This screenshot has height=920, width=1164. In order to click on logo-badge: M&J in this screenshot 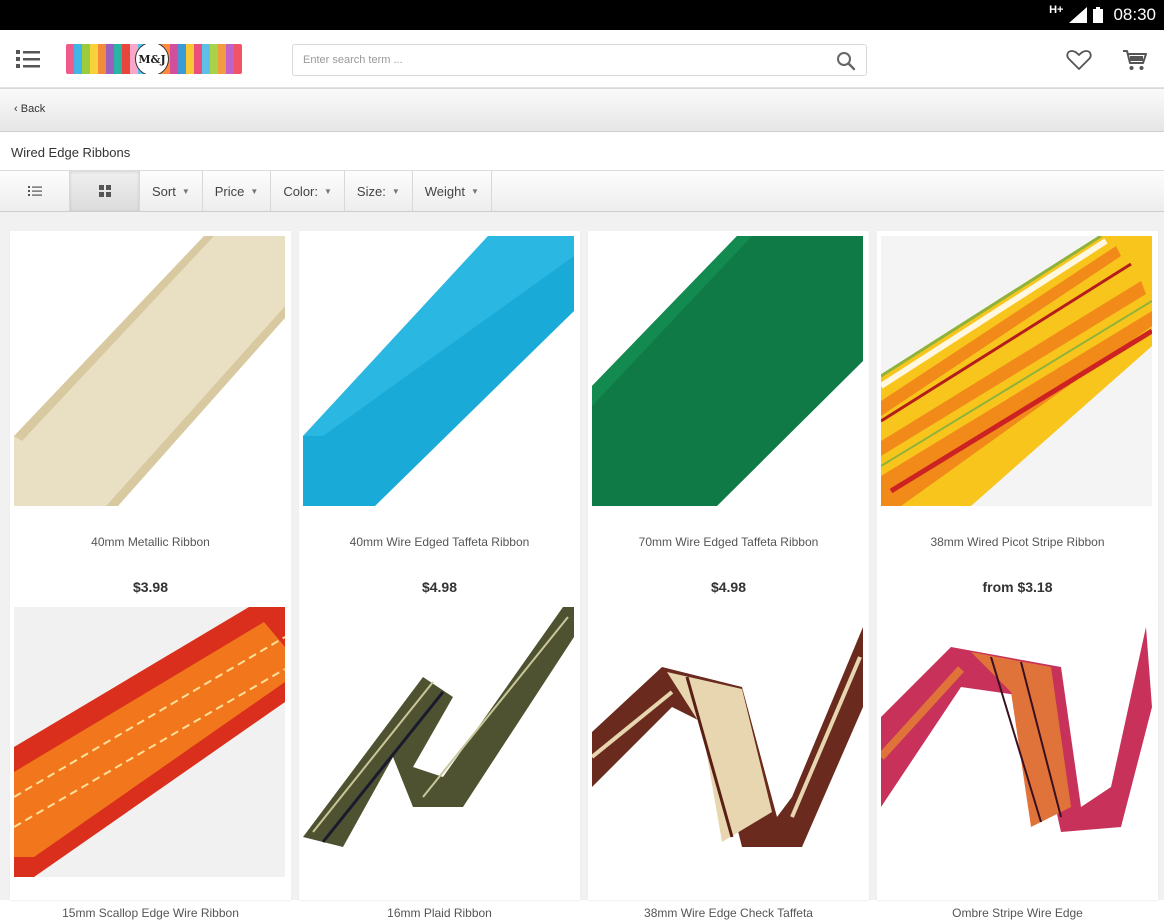, I will do `click(152, 59)`.